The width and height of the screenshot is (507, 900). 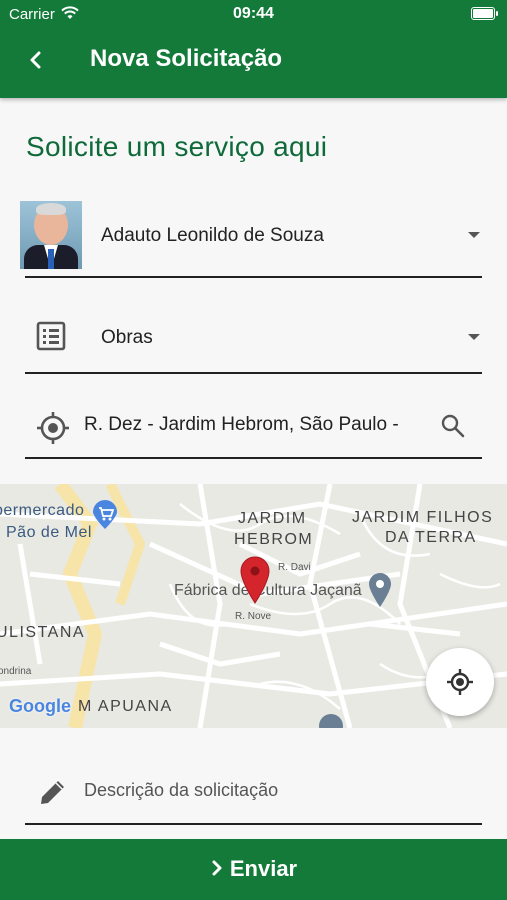 What do you see at coordinates (16, 671) in the screenshot?
I see `map-label: ondrina` at bounding box center [16, 671].